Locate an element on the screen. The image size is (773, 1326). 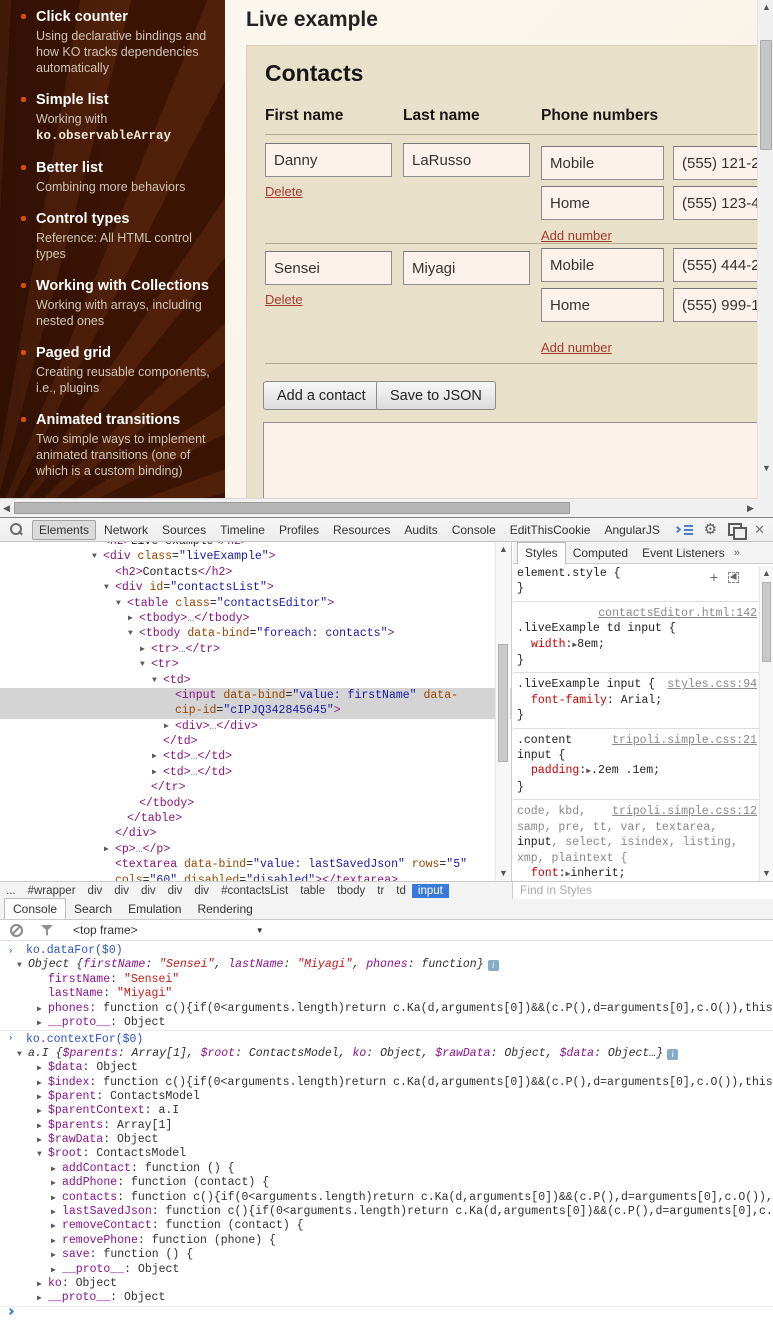
styles-tab-computed: Computed is located at coordinates (600, 553).